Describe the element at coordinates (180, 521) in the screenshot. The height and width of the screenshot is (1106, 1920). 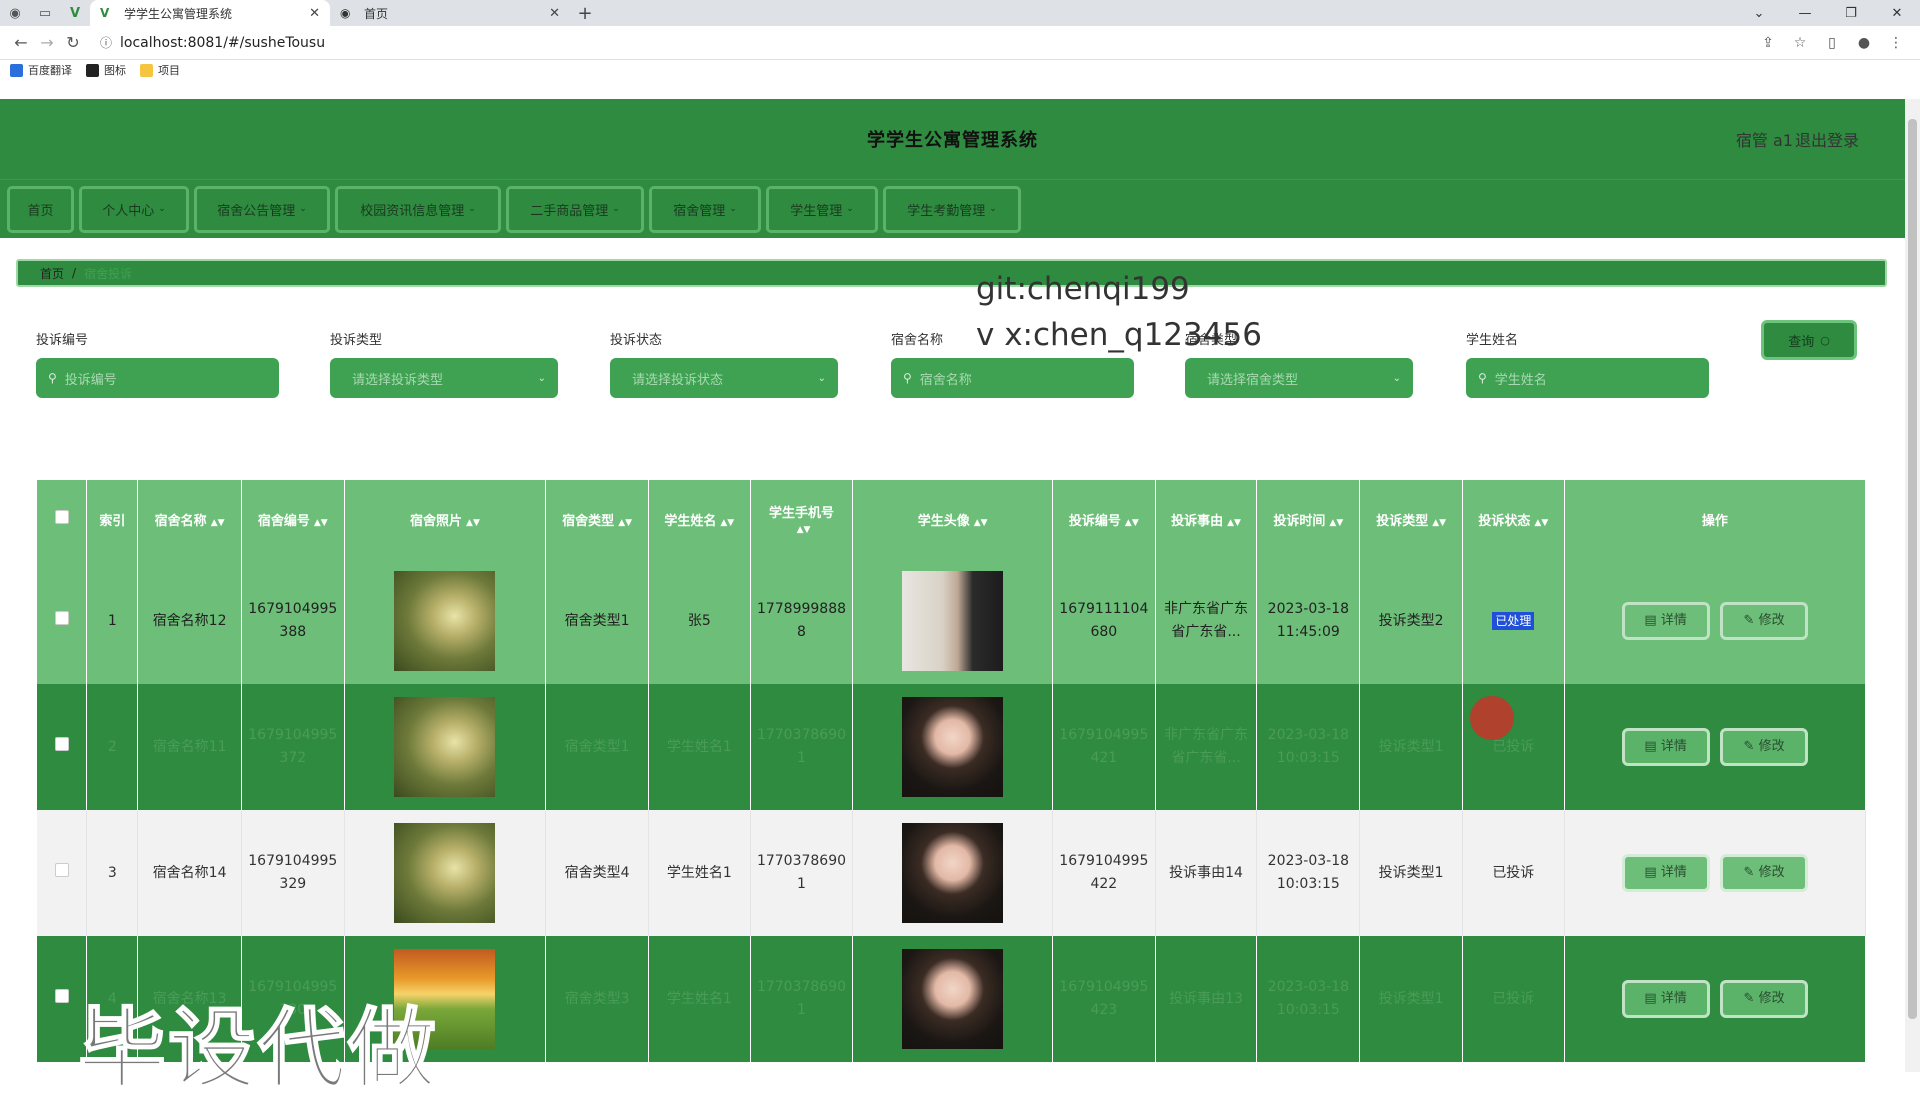
I see `header-label: 宿舍名称` at that location.